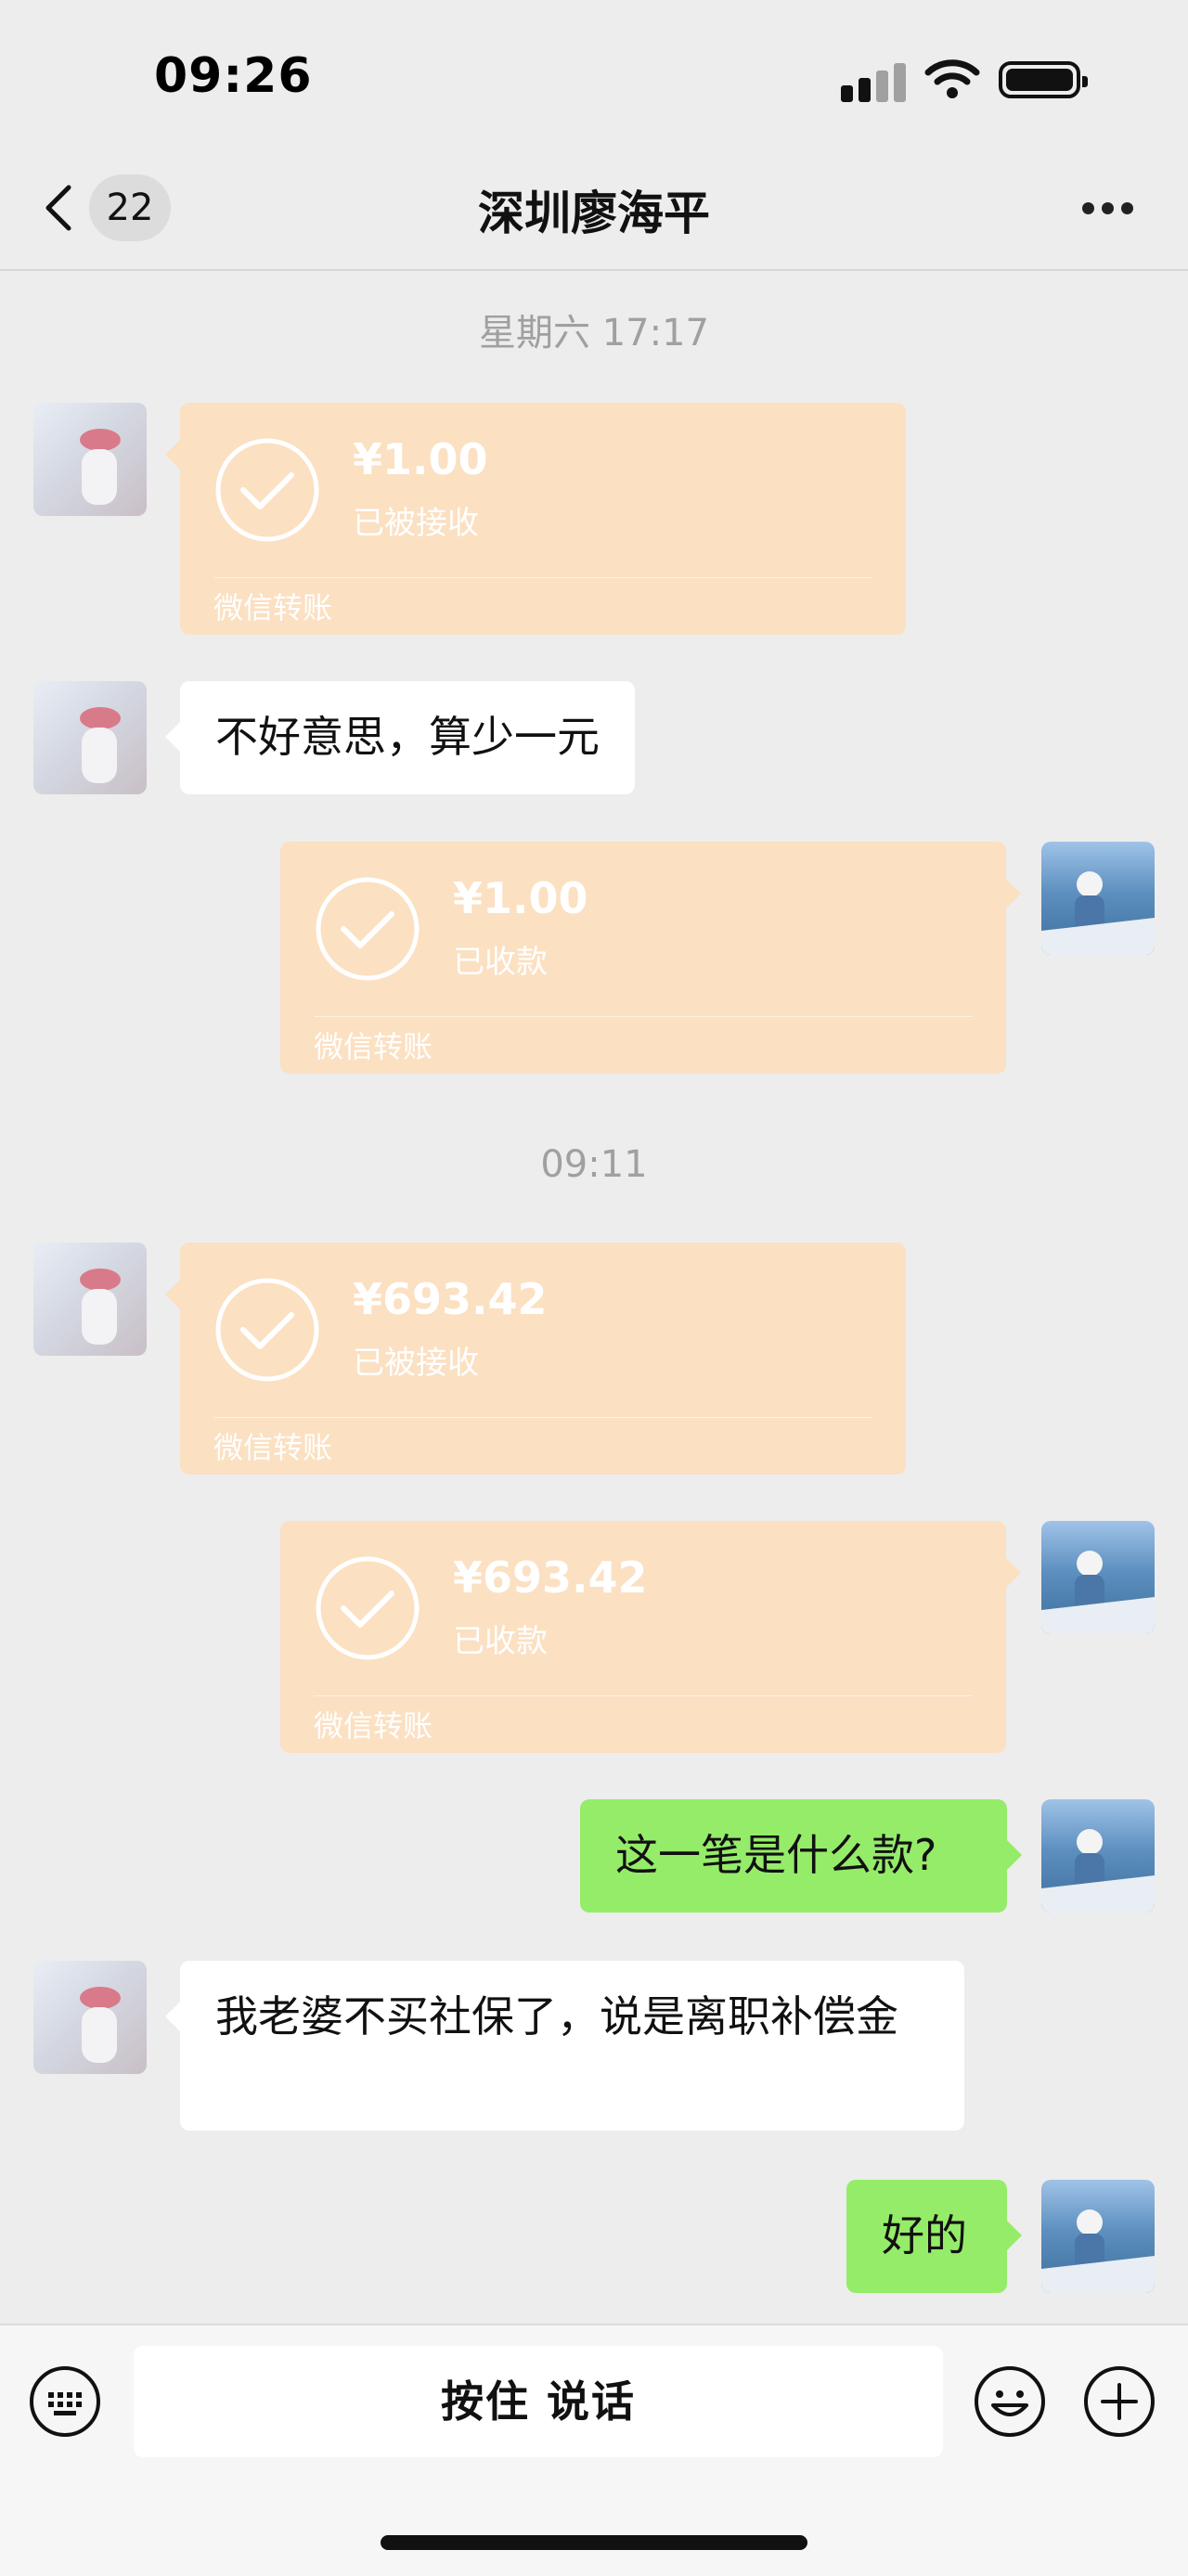 The height and width of the screenshot is (2576, 1188). I want to click on message-bubble: 好的, so click(934, 2237).